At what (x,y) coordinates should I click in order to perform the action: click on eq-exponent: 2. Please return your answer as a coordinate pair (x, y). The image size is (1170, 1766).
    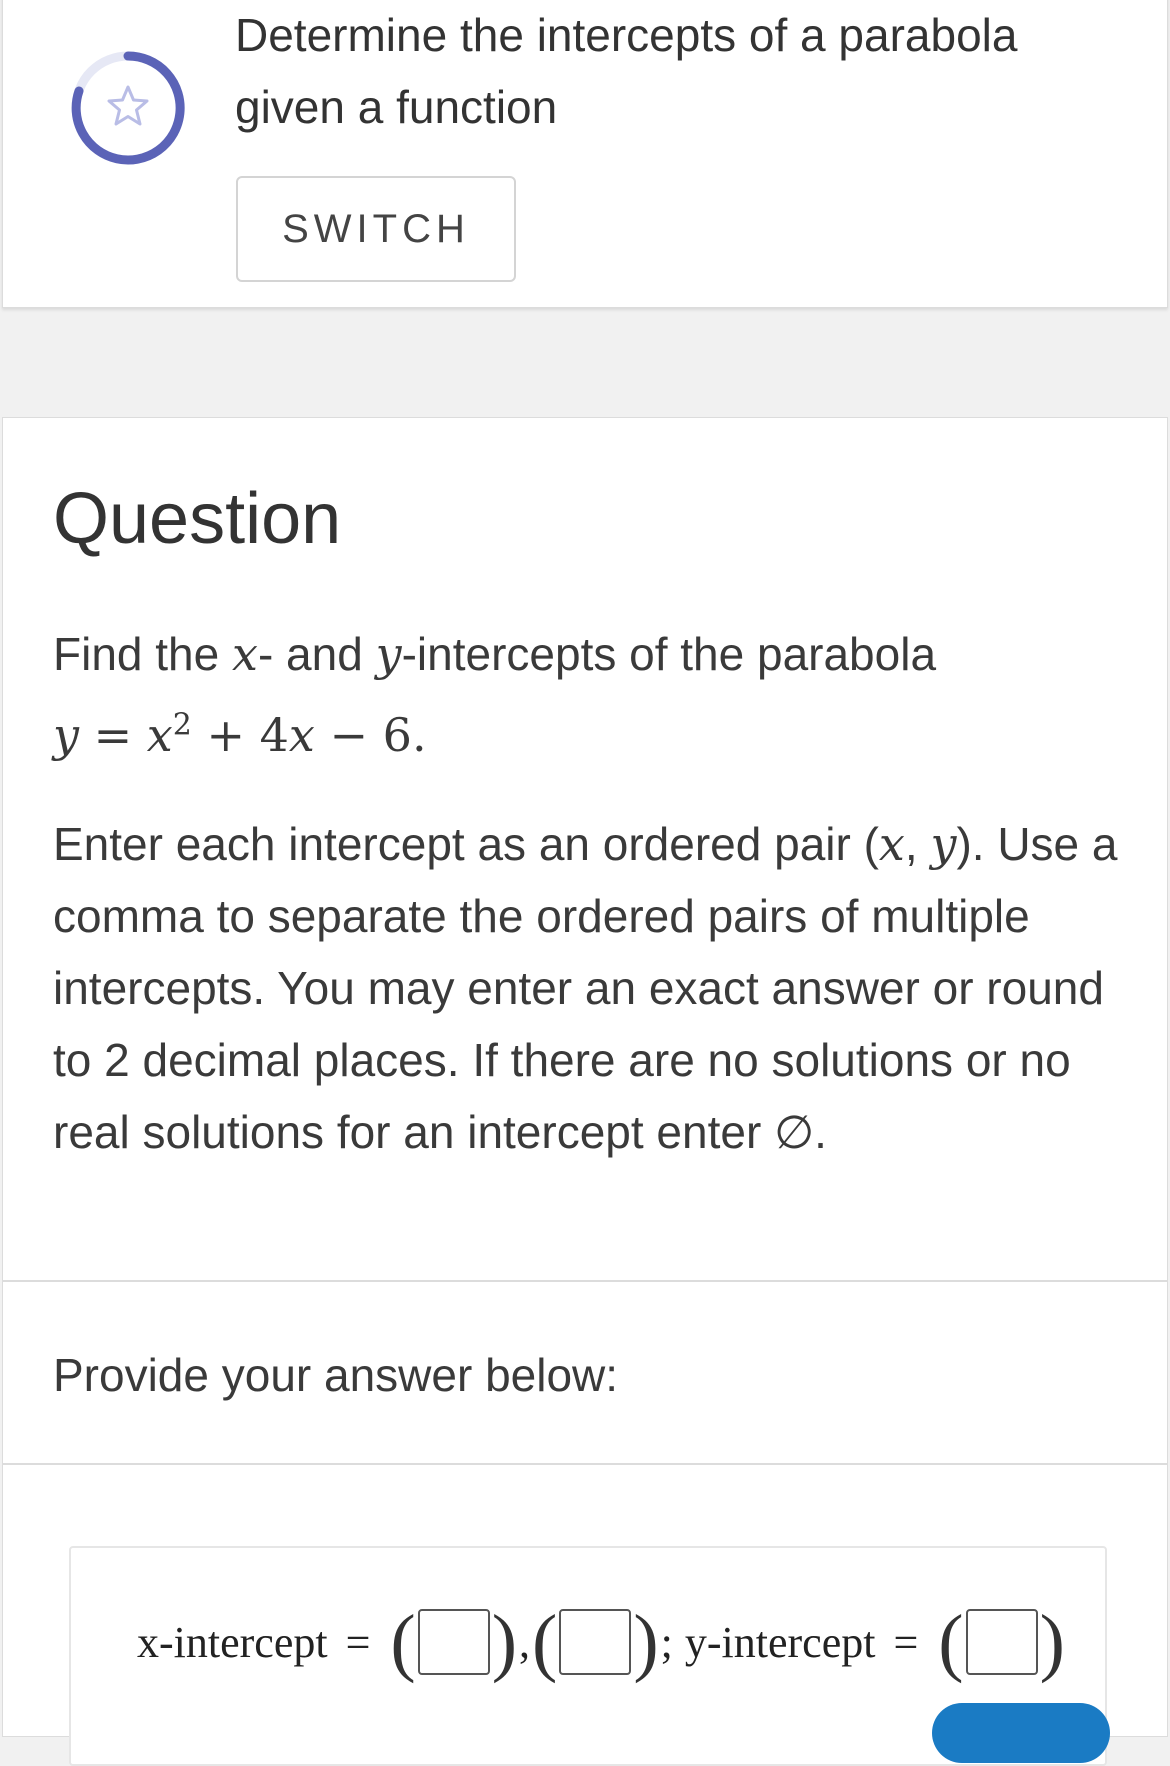
    Looking at the image, I should click on (182, 725).